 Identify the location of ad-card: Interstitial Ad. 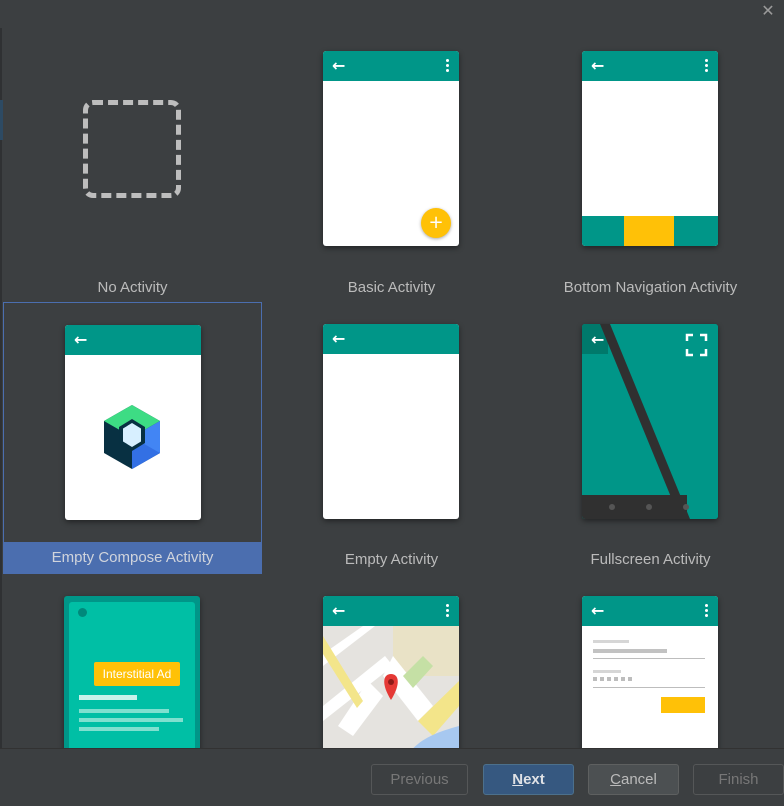
(132, 675).